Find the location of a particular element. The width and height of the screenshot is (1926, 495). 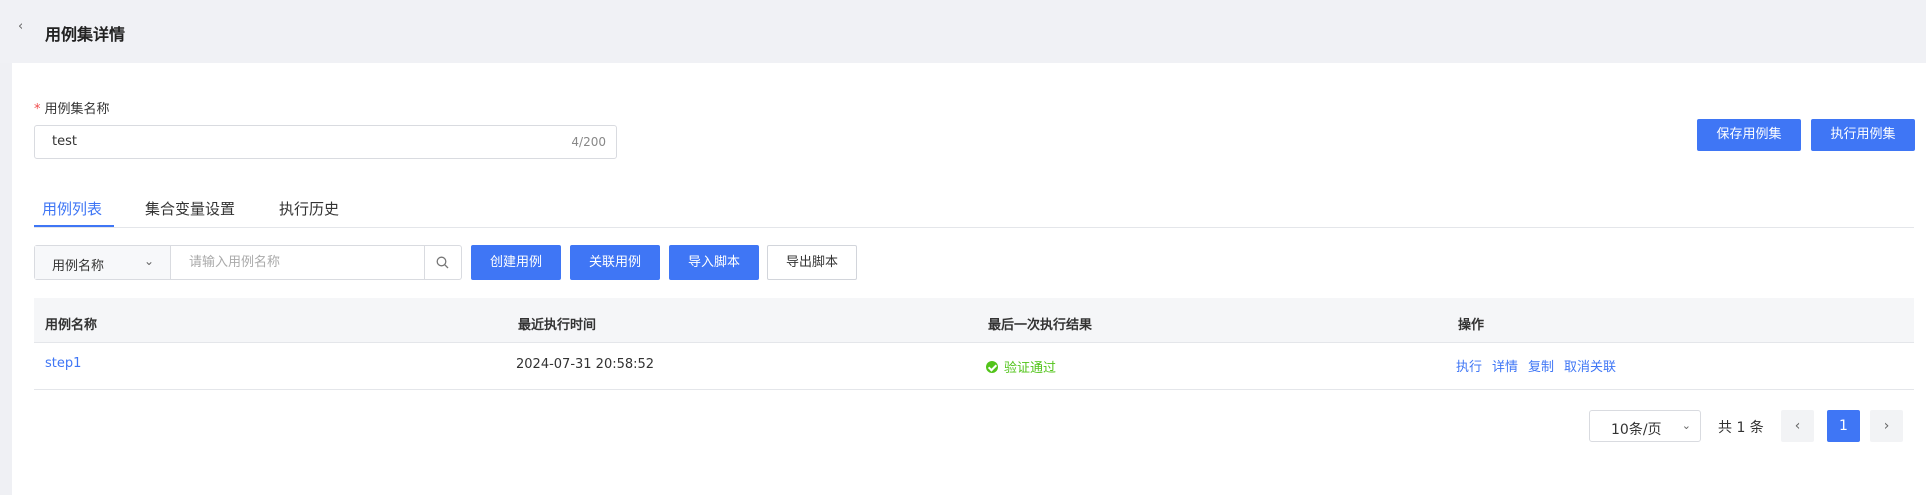

table-header: 用例名称 最近执行时间 最后一次执行结果 操作 is located at coordinates (974, 320).